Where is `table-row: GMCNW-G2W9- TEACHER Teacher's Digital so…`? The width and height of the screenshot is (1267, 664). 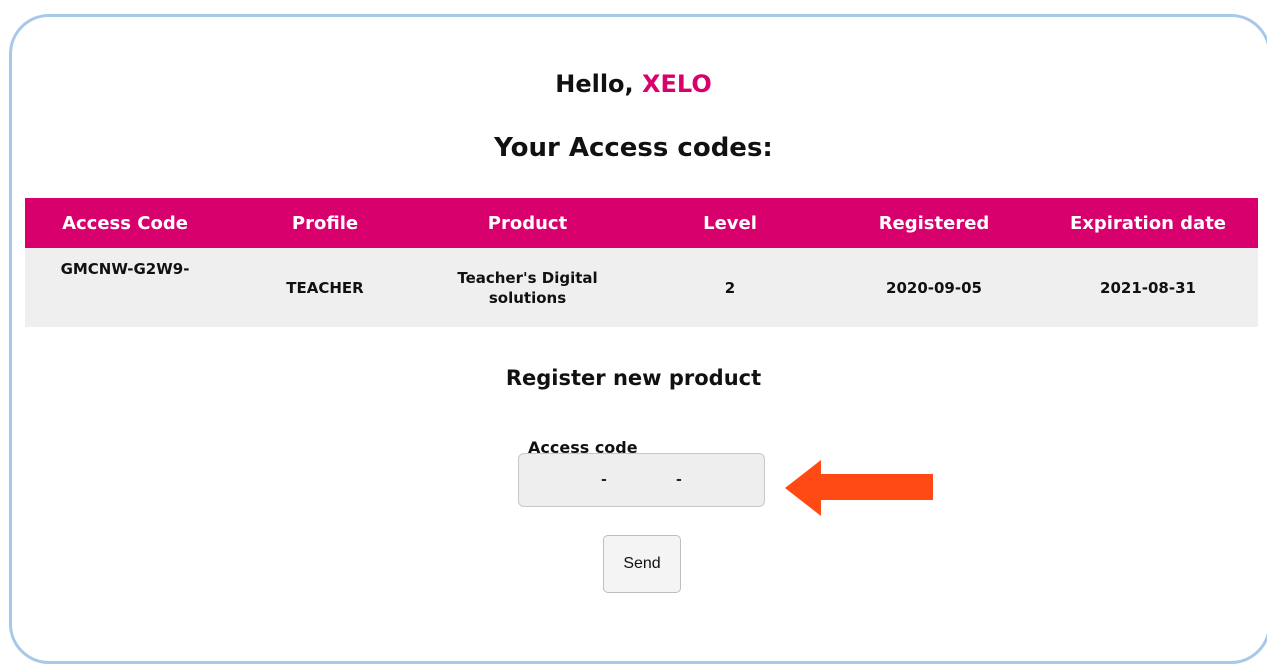 table-row: GMCNW-G2W9- TEACHER Teacher's Digital so… is located at coordinates (641, 287).